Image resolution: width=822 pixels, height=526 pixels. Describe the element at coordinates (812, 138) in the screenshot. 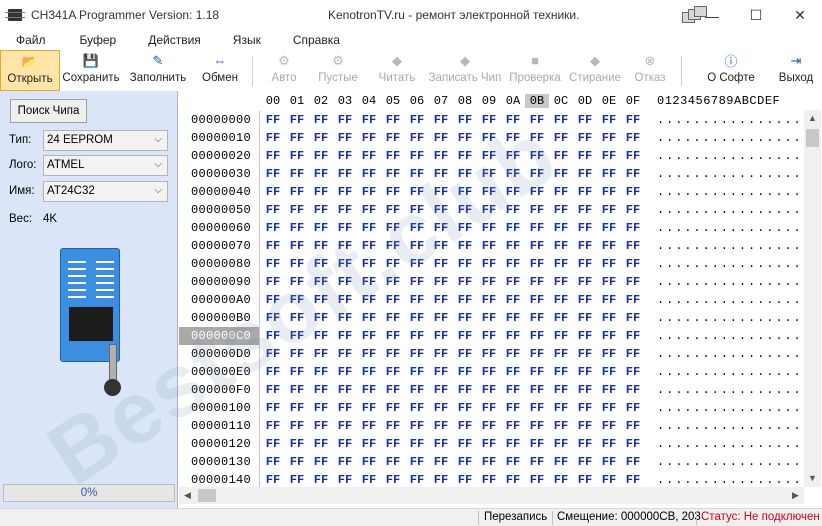

I see `vertical-scroll-thumb` at that location.